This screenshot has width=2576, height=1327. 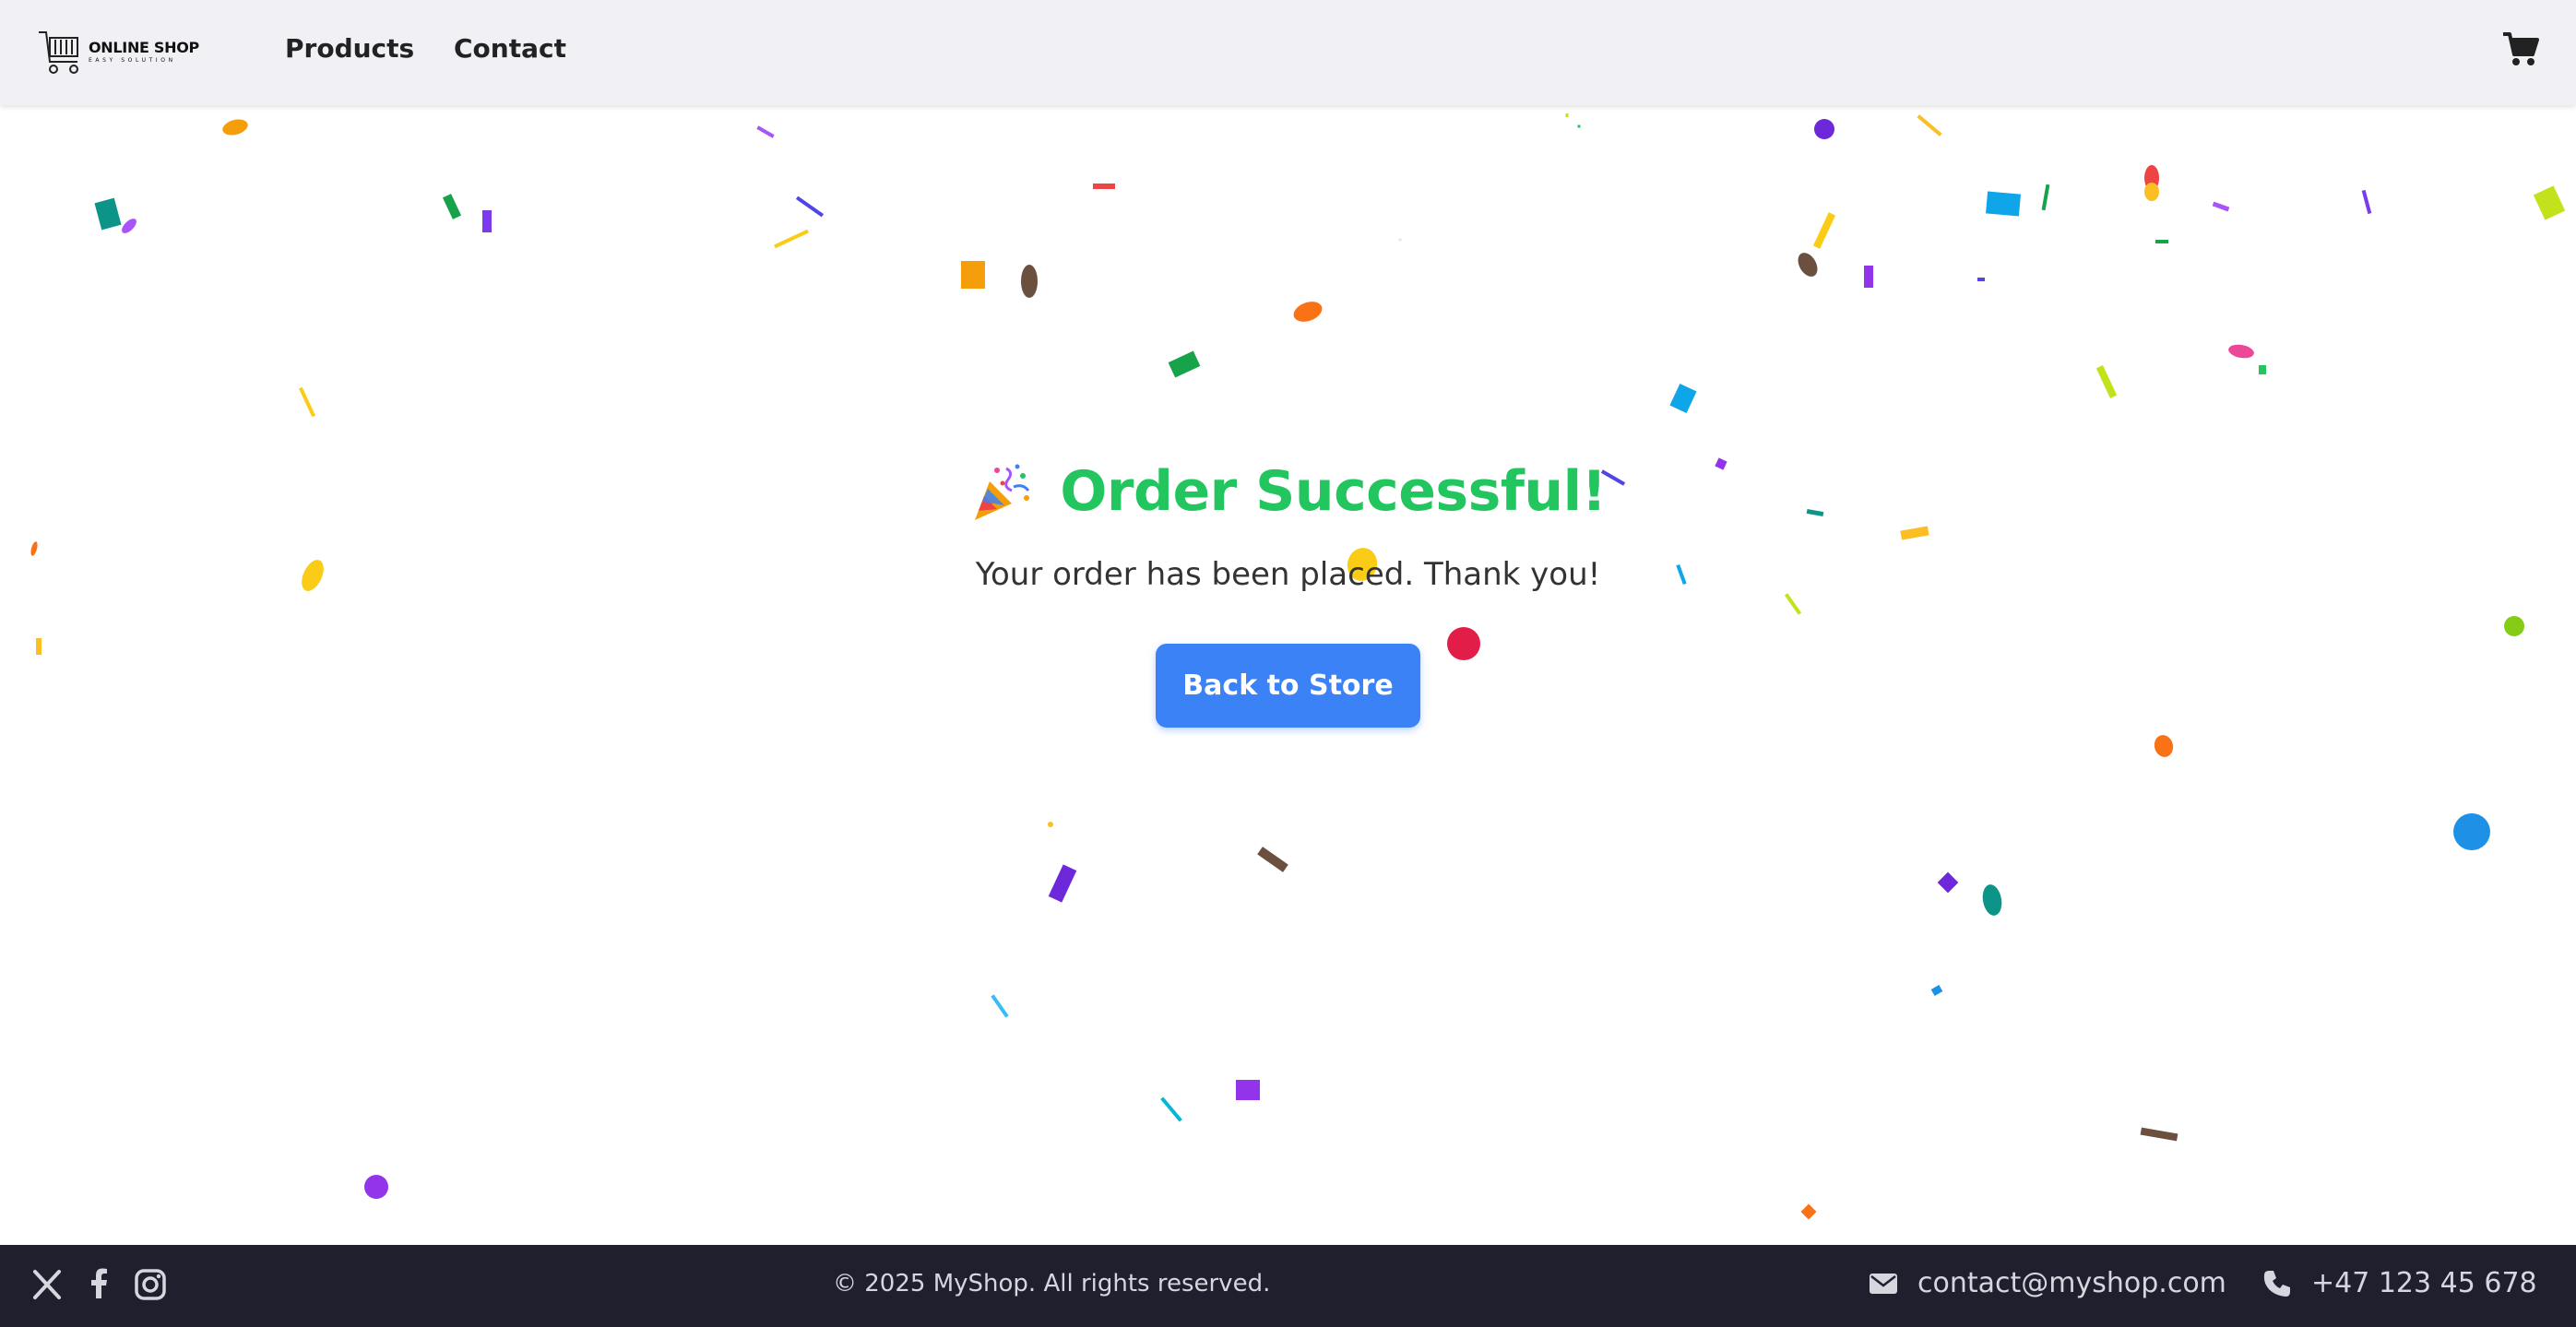 What do you see at coordinates (1003, 492) in the screenshot?
I see `party-popper-icon` at bounding box center [1003, 492].